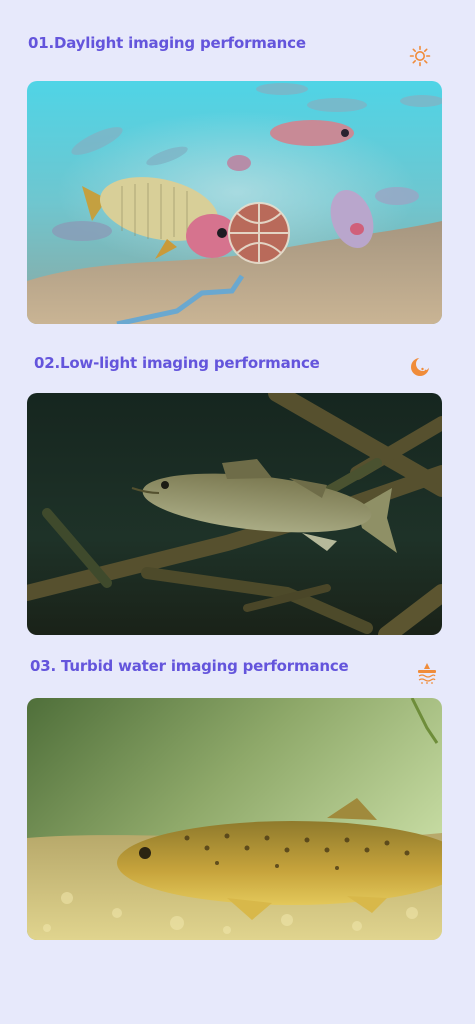 This screenshot has width=475, height=1024. What do you see at coordinates (177, 363) in the screenshot?
I see `section-title-lowlight: 02.Low-light imaging performance` at bounding box center [177, 363].